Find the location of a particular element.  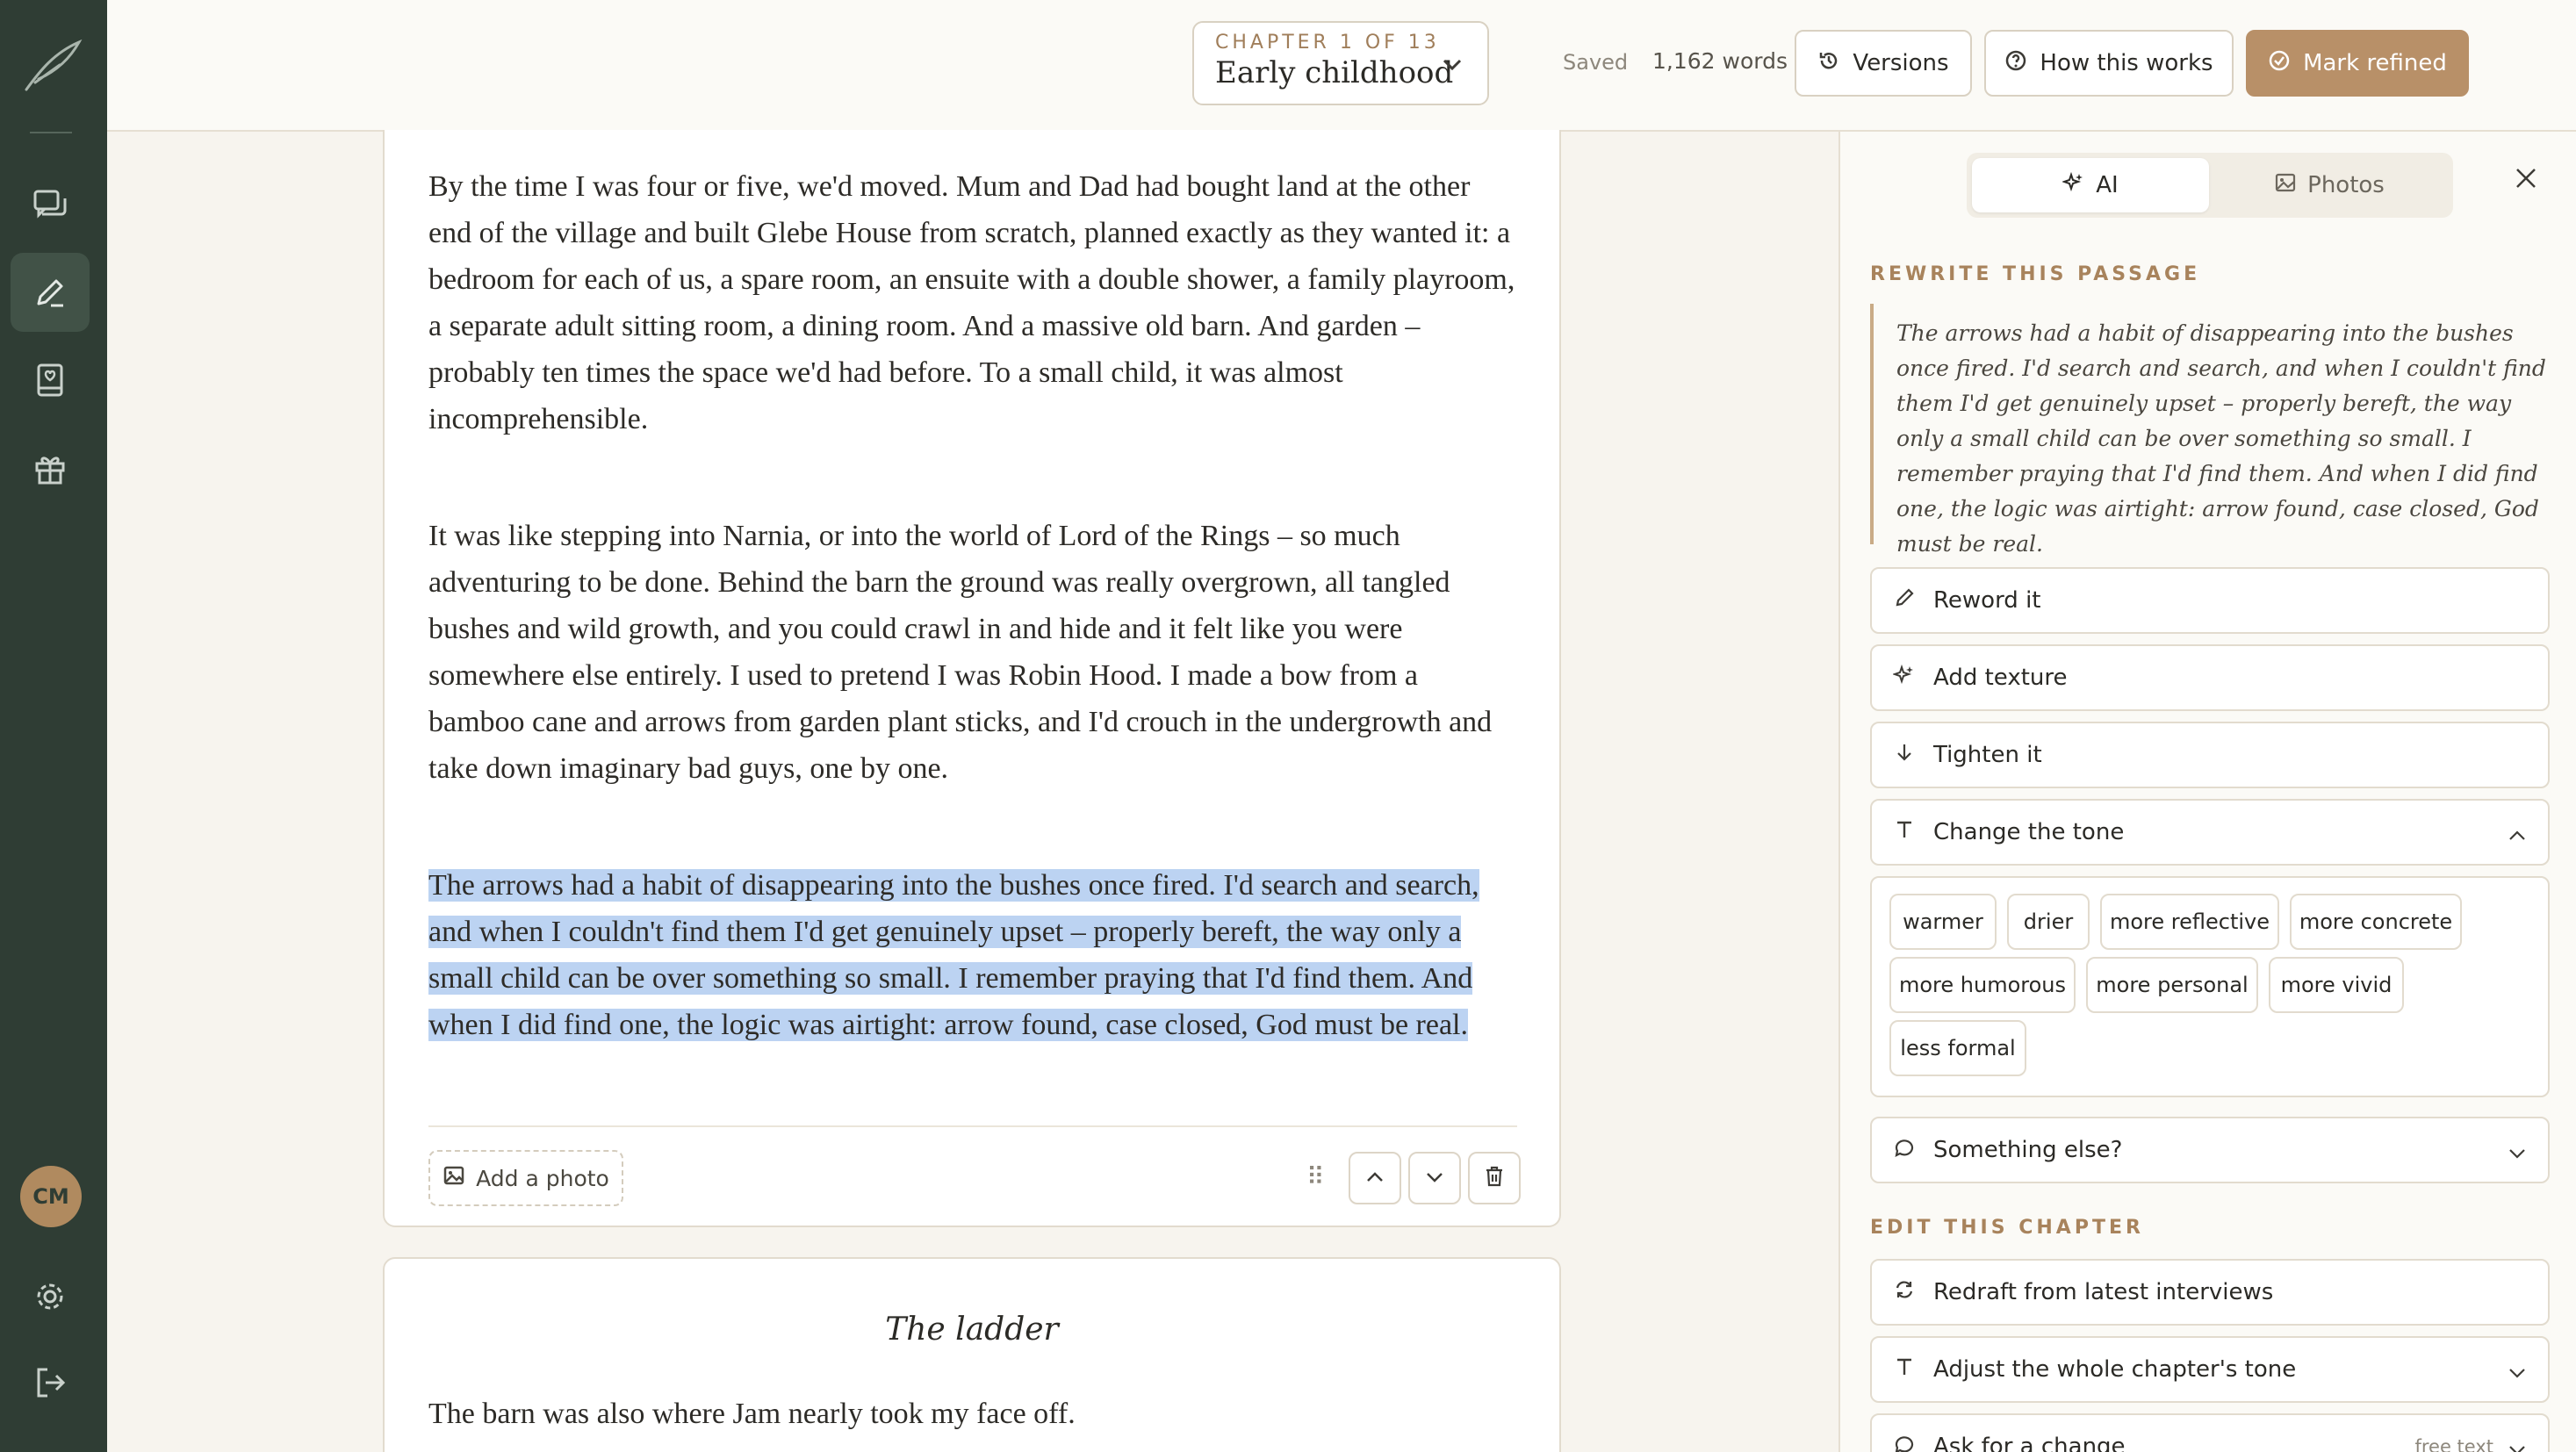

add-texture-label: Add texture is located at coordinates (2000, 678).